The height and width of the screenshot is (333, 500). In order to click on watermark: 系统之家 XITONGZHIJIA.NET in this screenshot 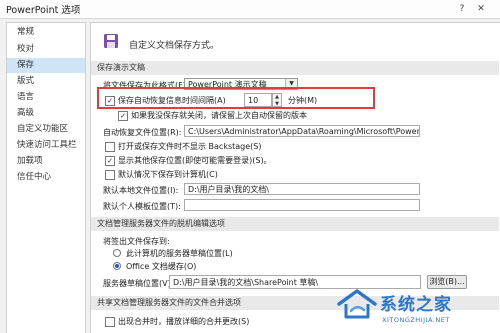, I will do `click(418, 309)`.